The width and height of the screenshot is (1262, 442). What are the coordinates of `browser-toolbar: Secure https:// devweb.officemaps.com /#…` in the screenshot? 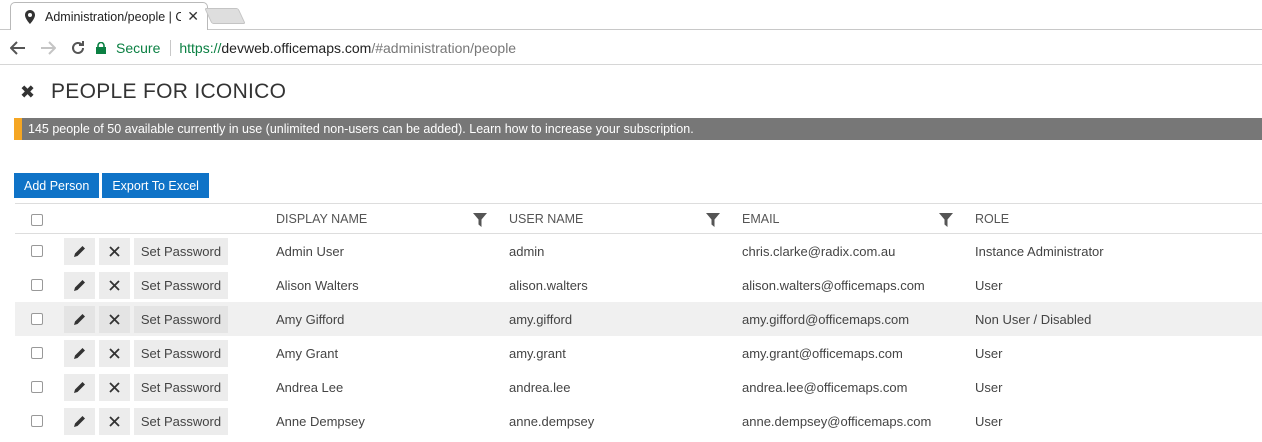 It's located at (631, 48).